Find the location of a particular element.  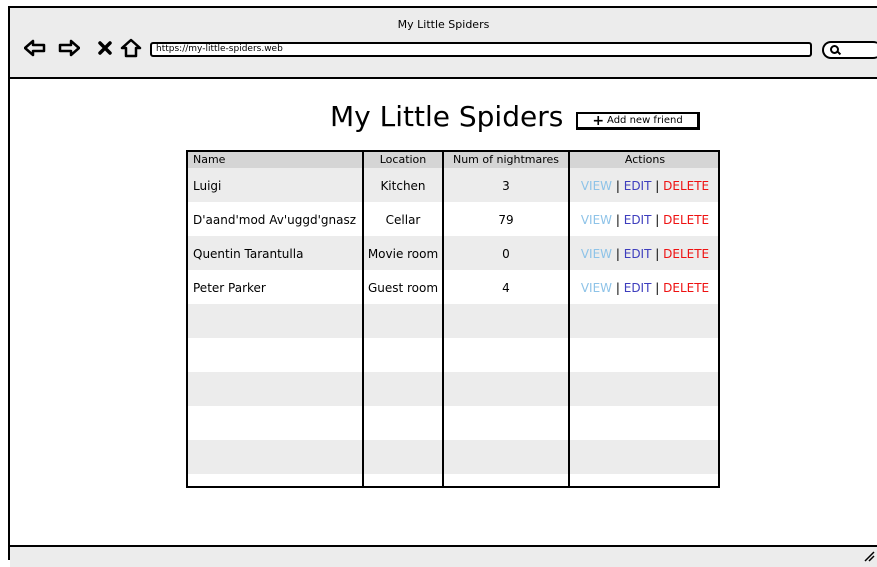

cell-name: Luigi is located at coordinates (207, 186).